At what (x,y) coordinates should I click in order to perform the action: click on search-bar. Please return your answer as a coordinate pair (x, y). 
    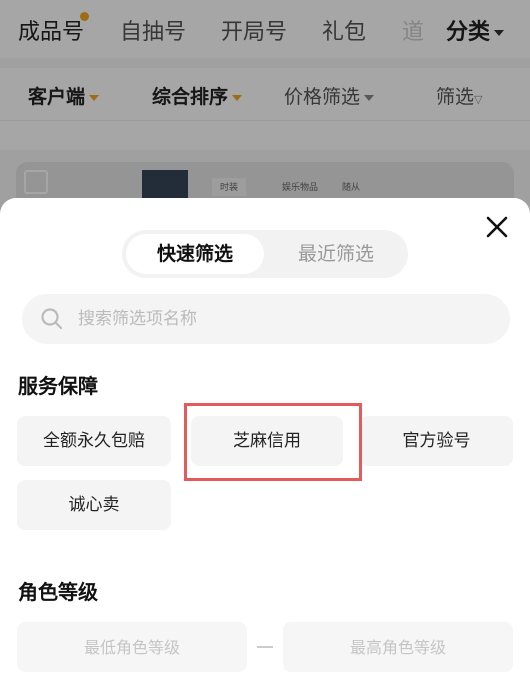
    Looking at the image, I should click on (266, 319).